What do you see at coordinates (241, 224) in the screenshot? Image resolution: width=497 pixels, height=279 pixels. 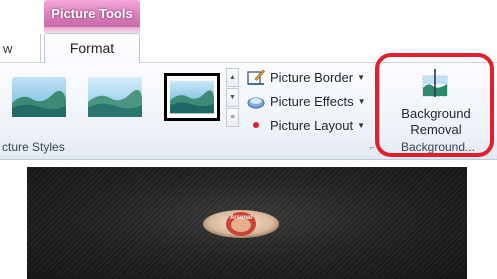 I see `badge-image: Arsenal` at bounding box center [241, 224].